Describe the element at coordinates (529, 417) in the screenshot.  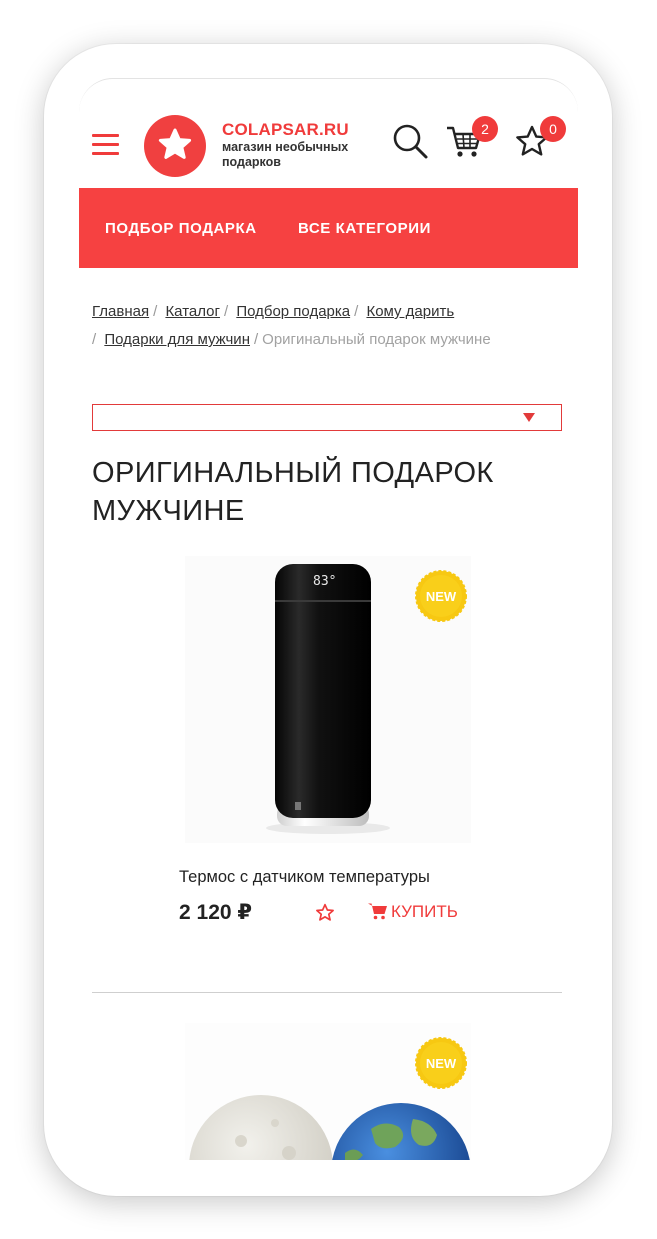
I see `dropdown-arrow-icon` at that location.